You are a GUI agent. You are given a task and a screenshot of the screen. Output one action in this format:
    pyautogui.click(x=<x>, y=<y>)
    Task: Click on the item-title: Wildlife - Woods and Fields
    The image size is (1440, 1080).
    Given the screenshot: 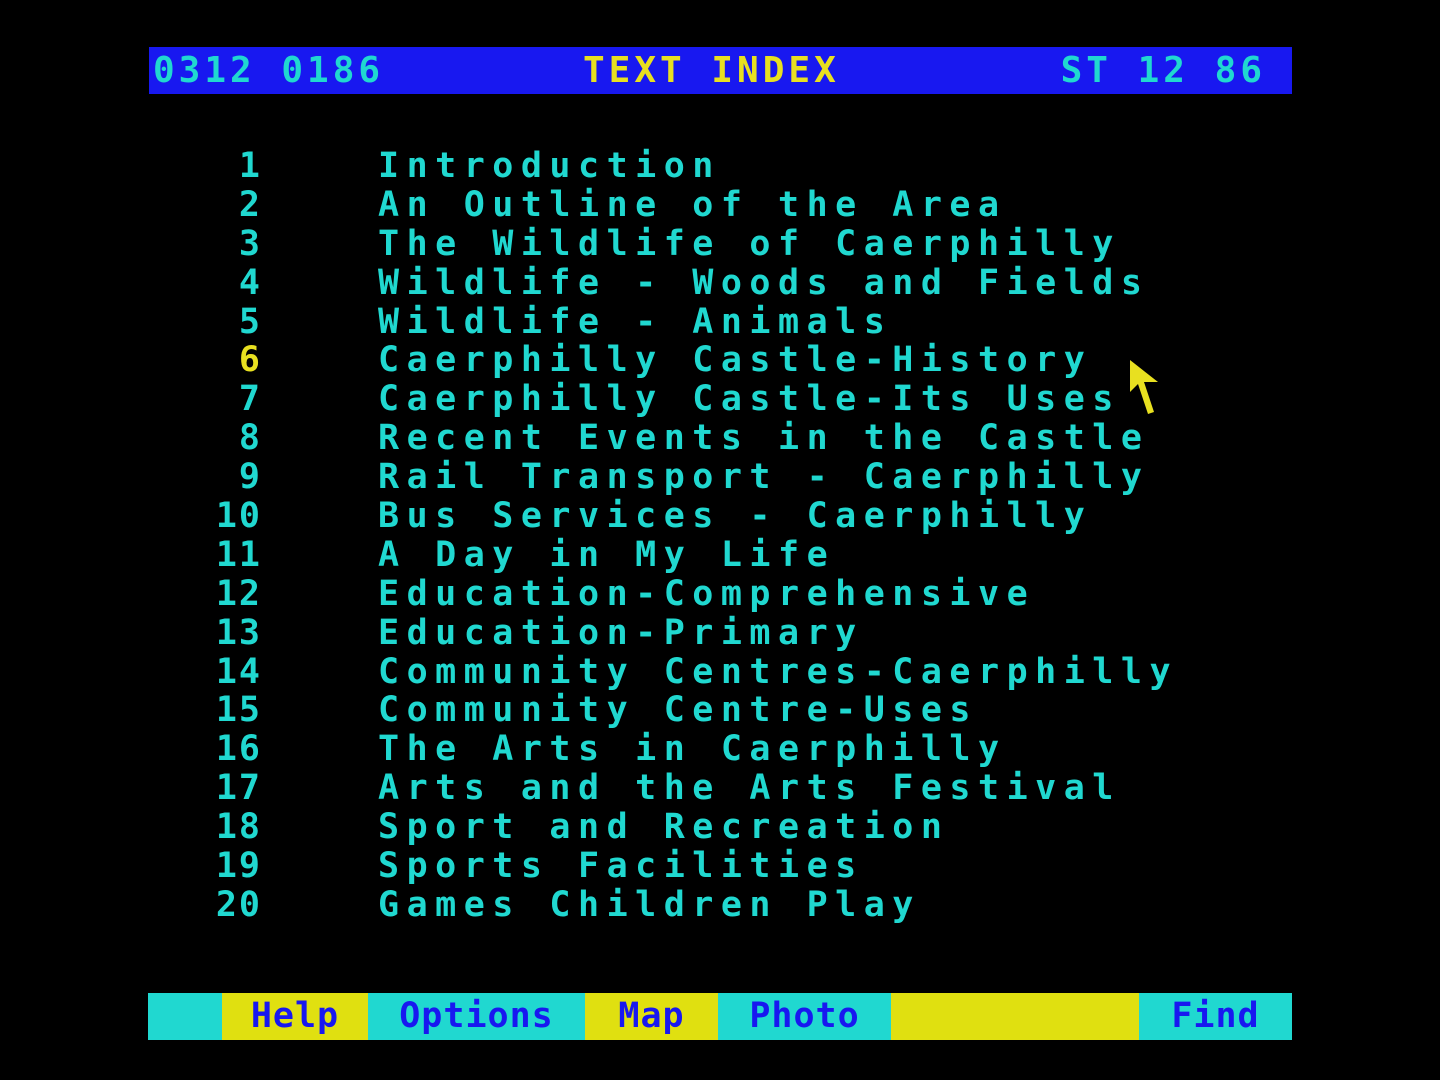 What is the action you would take?
    pyautogui.click(x=764, y=282)
    